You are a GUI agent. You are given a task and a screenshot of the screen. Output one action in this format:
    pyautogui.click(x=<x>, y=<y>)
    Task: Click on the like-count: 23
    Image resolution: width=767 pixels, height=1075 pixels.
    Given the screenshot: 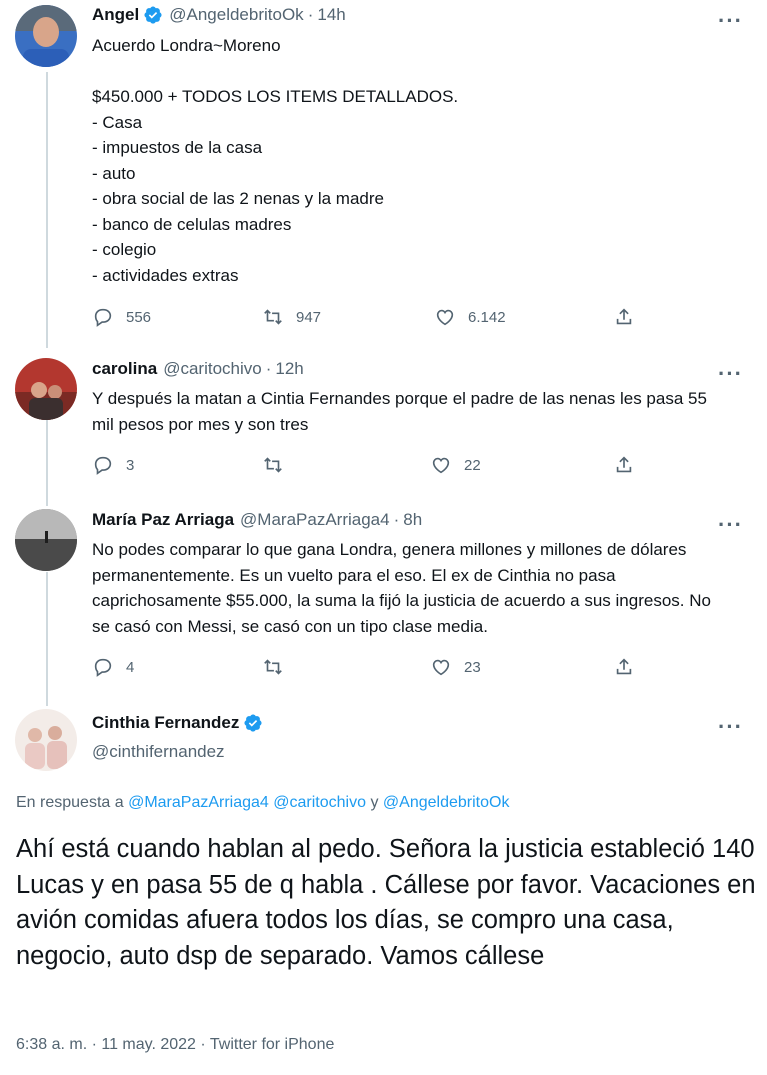 What is the action you would take?
    pyautogui.click(x=472, y=667)
    